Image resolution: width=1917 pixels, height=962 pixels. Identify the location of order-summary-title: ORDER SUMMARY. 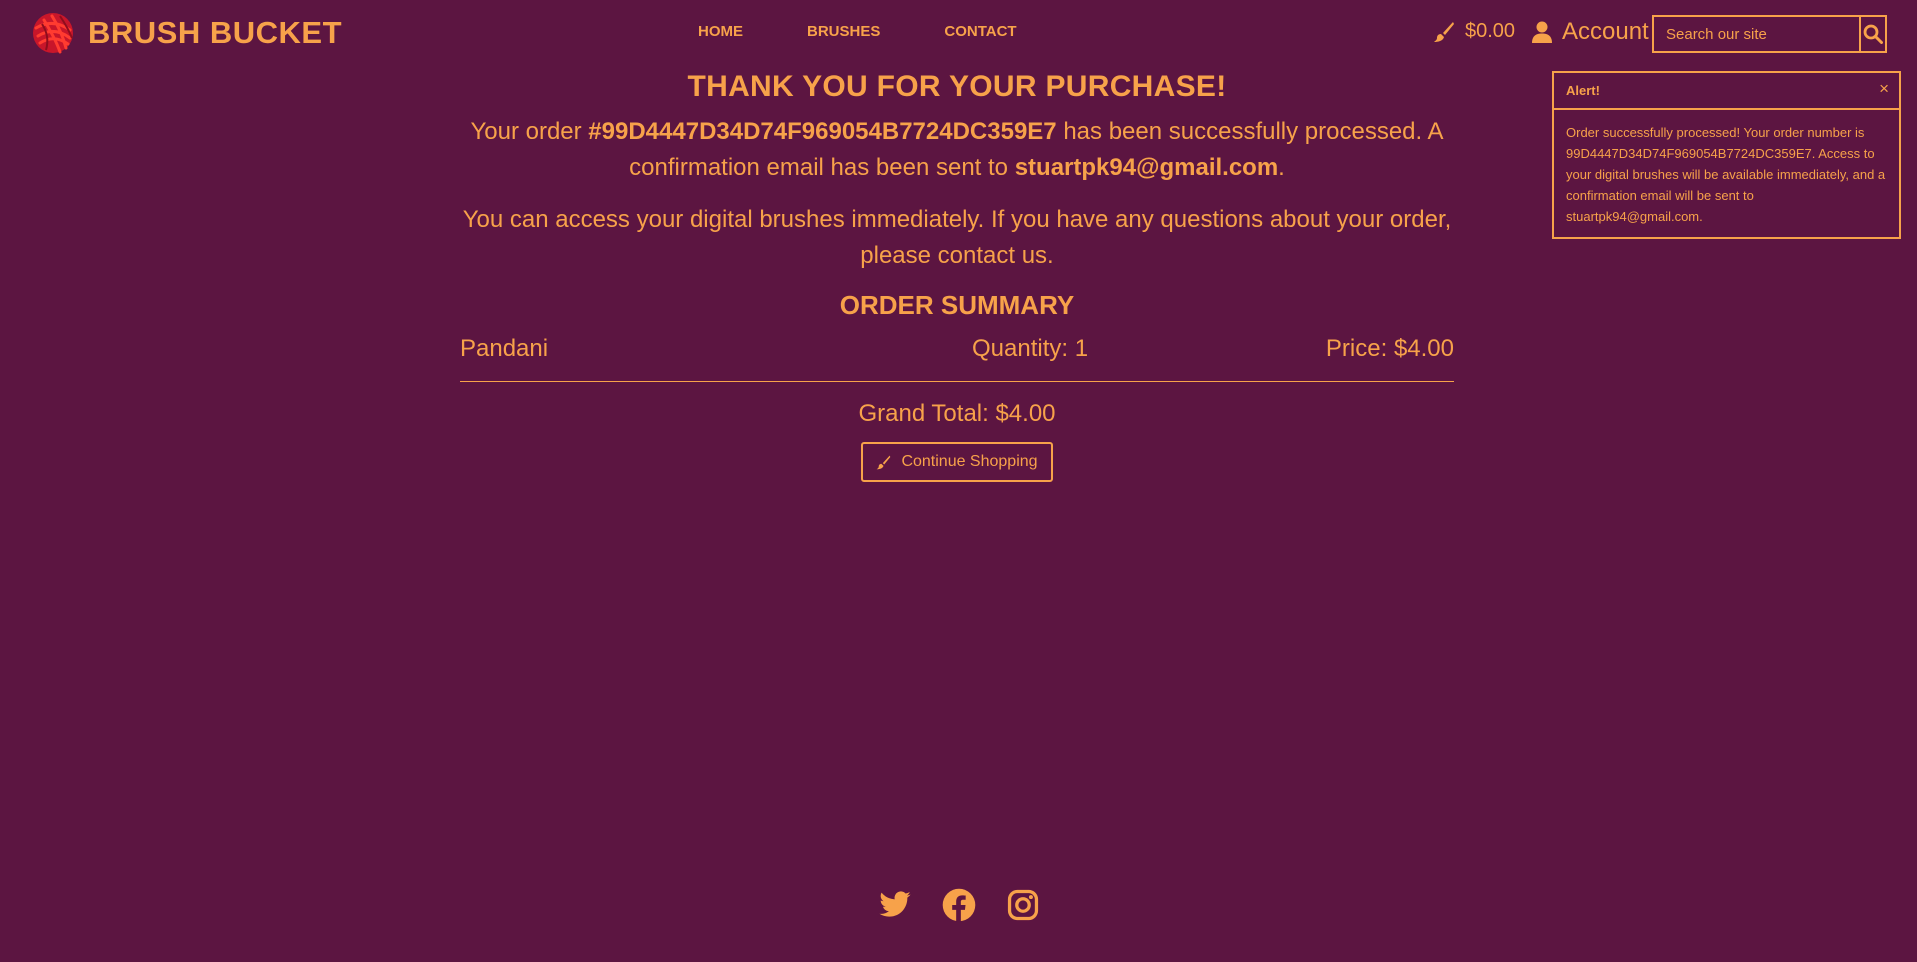
(957, 305).